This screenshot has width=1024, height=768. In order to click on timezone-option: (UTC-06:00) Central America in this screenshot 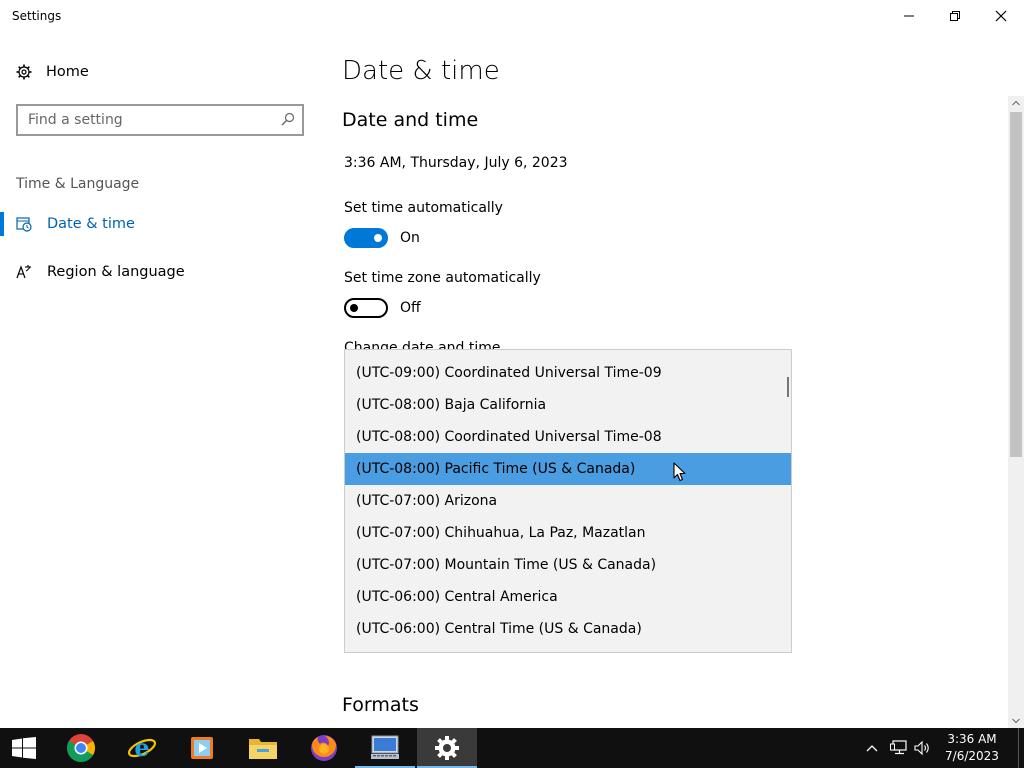, I will do `click(568, 597)`.